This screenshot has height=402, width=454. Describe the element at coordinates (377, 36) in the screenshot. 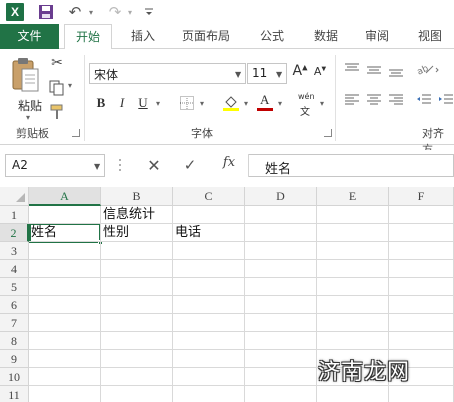

I see `tab-review: 审阅` at that location.